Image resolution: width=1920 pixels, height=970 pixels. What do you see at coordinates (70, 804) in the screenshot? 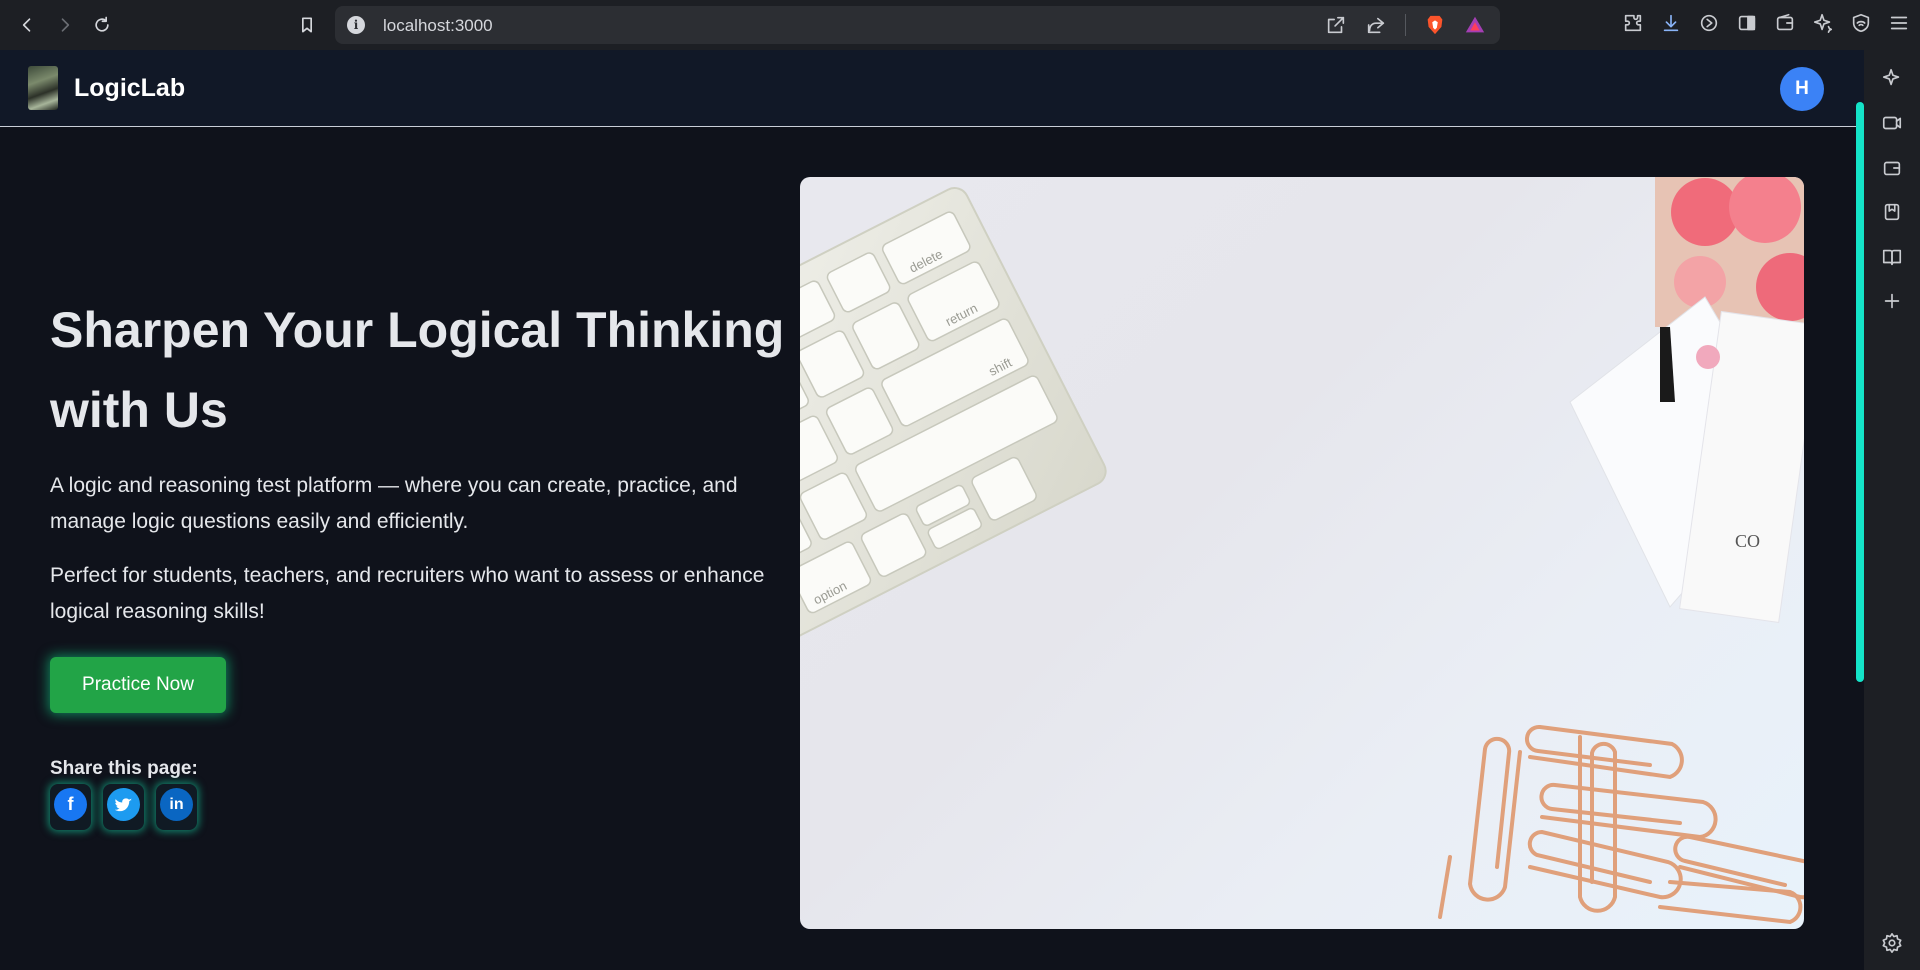
I see `facebook-icon: f` at bounding box center [70, 804].